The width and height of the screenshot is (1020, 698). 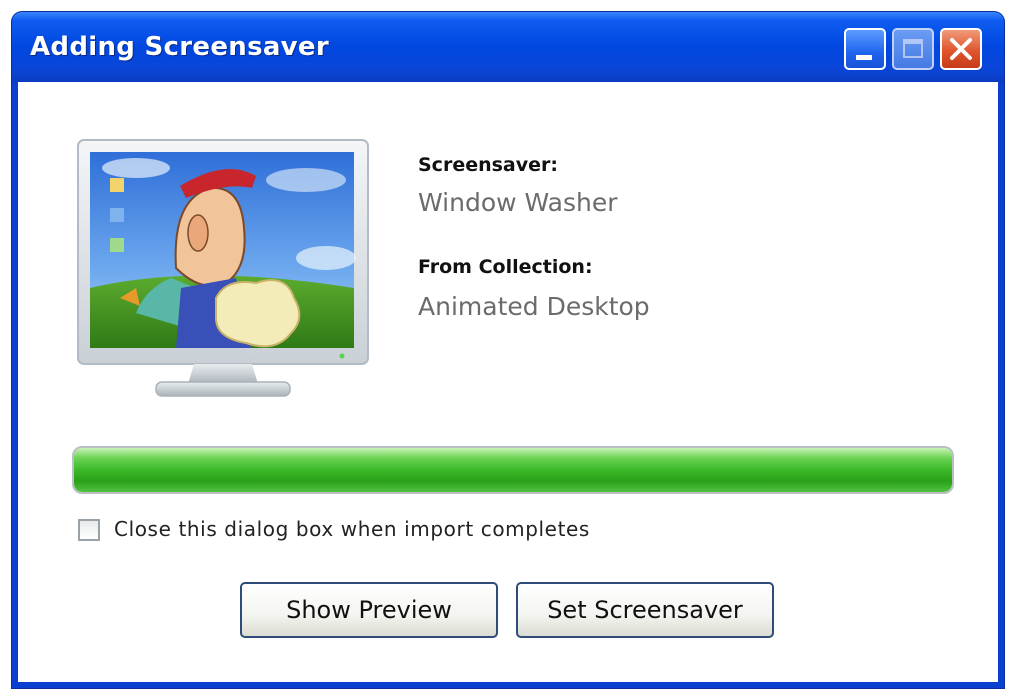 I want to click on close-icon, so click(x=961, y=49).